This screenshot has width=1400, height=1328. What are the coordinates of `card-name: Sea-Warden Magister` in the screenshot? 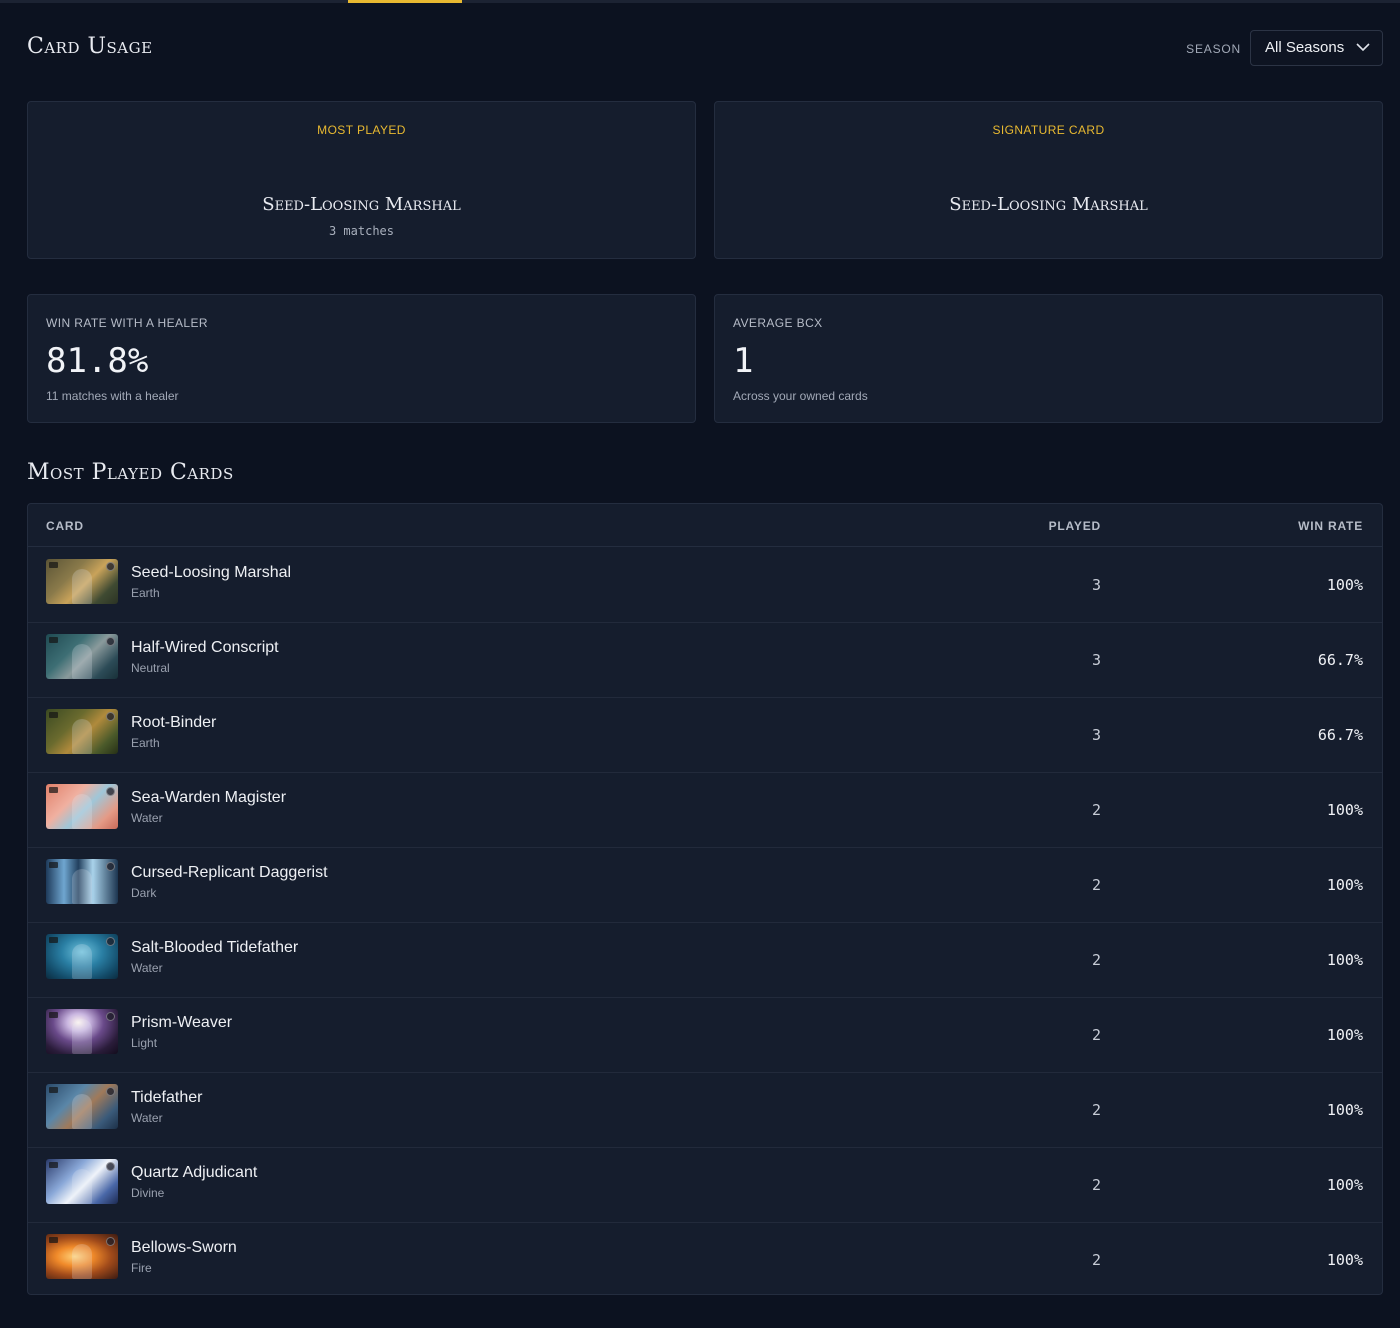 It's located at (209, 797).